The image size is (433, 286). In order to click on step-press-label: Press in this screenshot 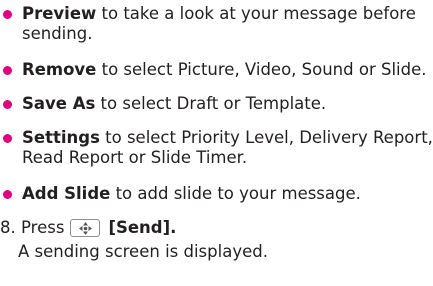, I will do `click(43, 227)`.